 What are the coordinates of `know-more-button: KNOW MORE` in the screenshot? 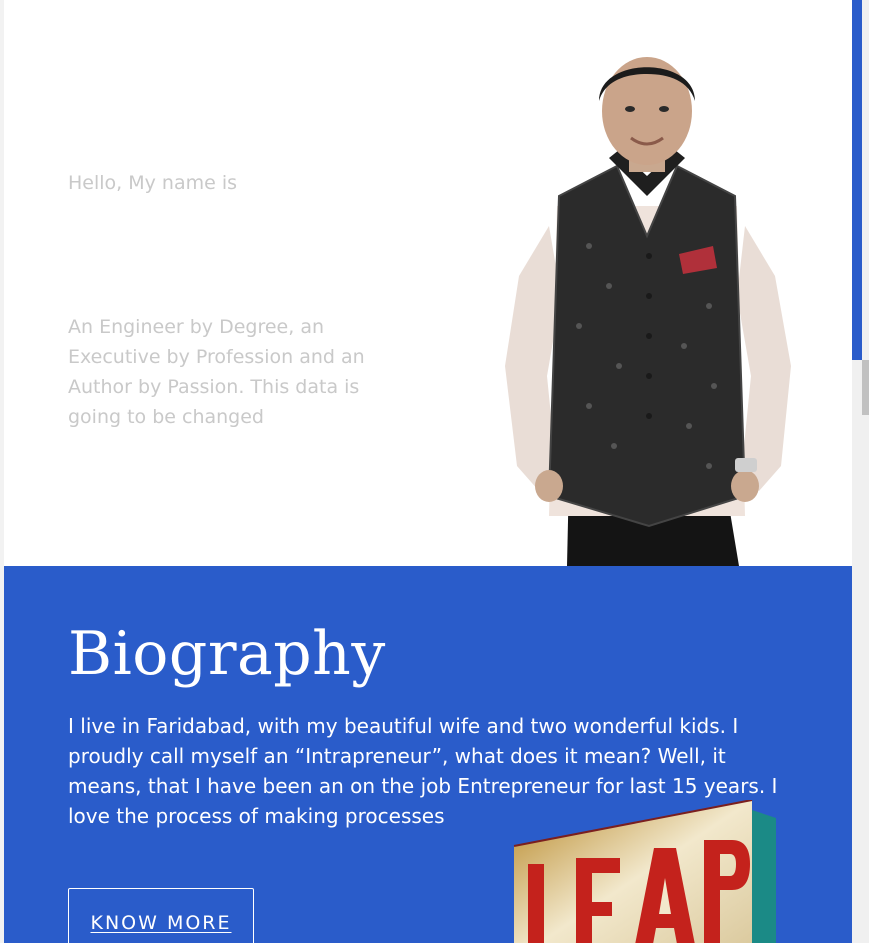 It's located at (161, 915).